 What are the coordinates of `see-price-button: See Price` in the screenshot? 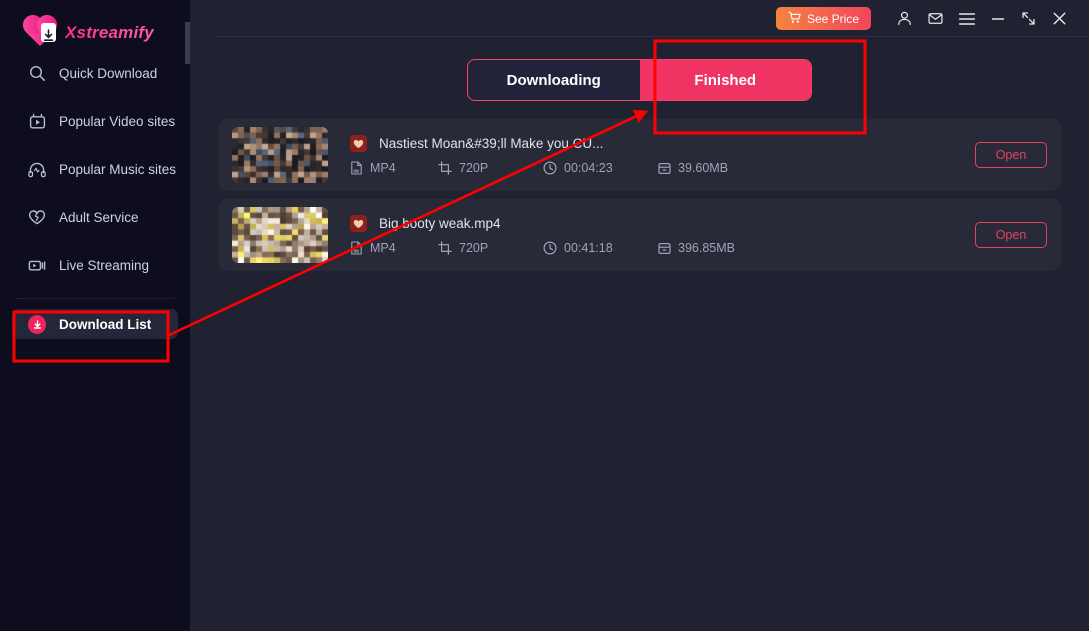 It's located at (823, 18).